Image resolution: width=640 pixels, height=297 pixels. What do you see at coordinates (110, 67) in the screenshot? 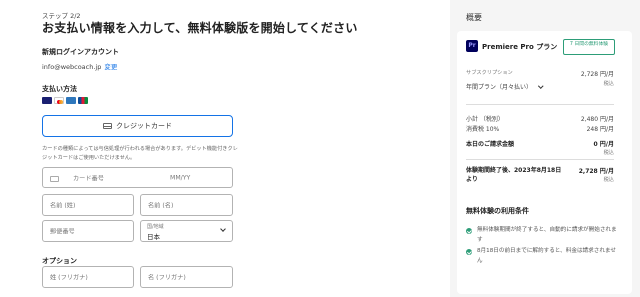
I see `change-account-link: 変更` at bounding box center [110, 67].